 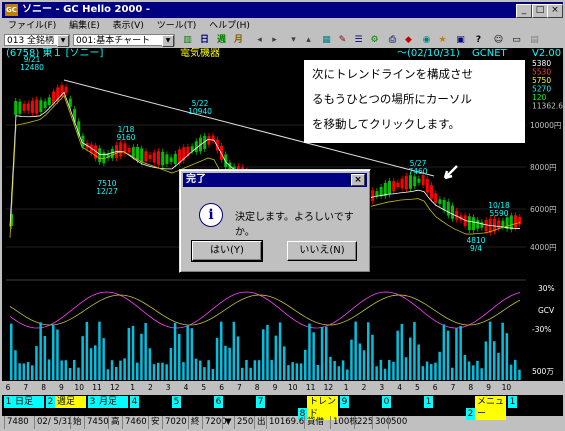 I want to click on week-button: 週, so click(x=221, y=40).